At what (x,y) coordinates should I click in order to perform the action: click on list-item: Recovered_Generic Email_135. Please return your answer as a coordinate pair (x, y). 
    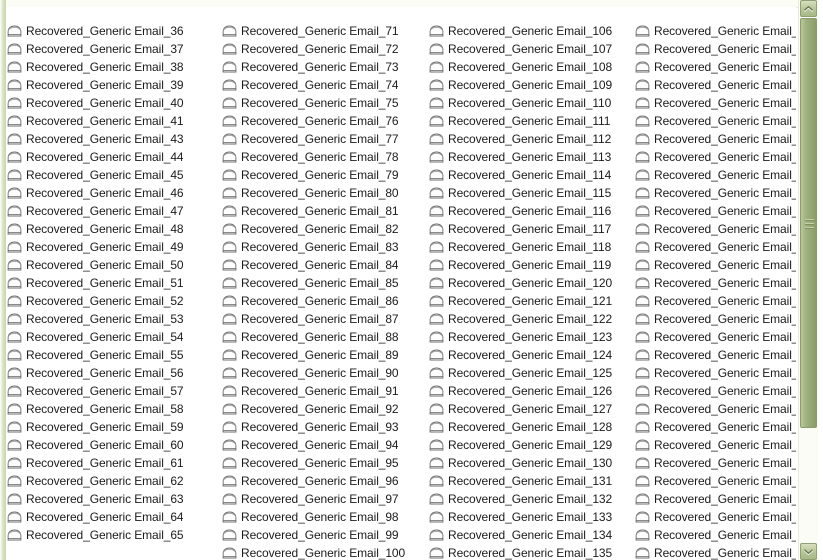
    Looking at the image, I should click on (533, 552).